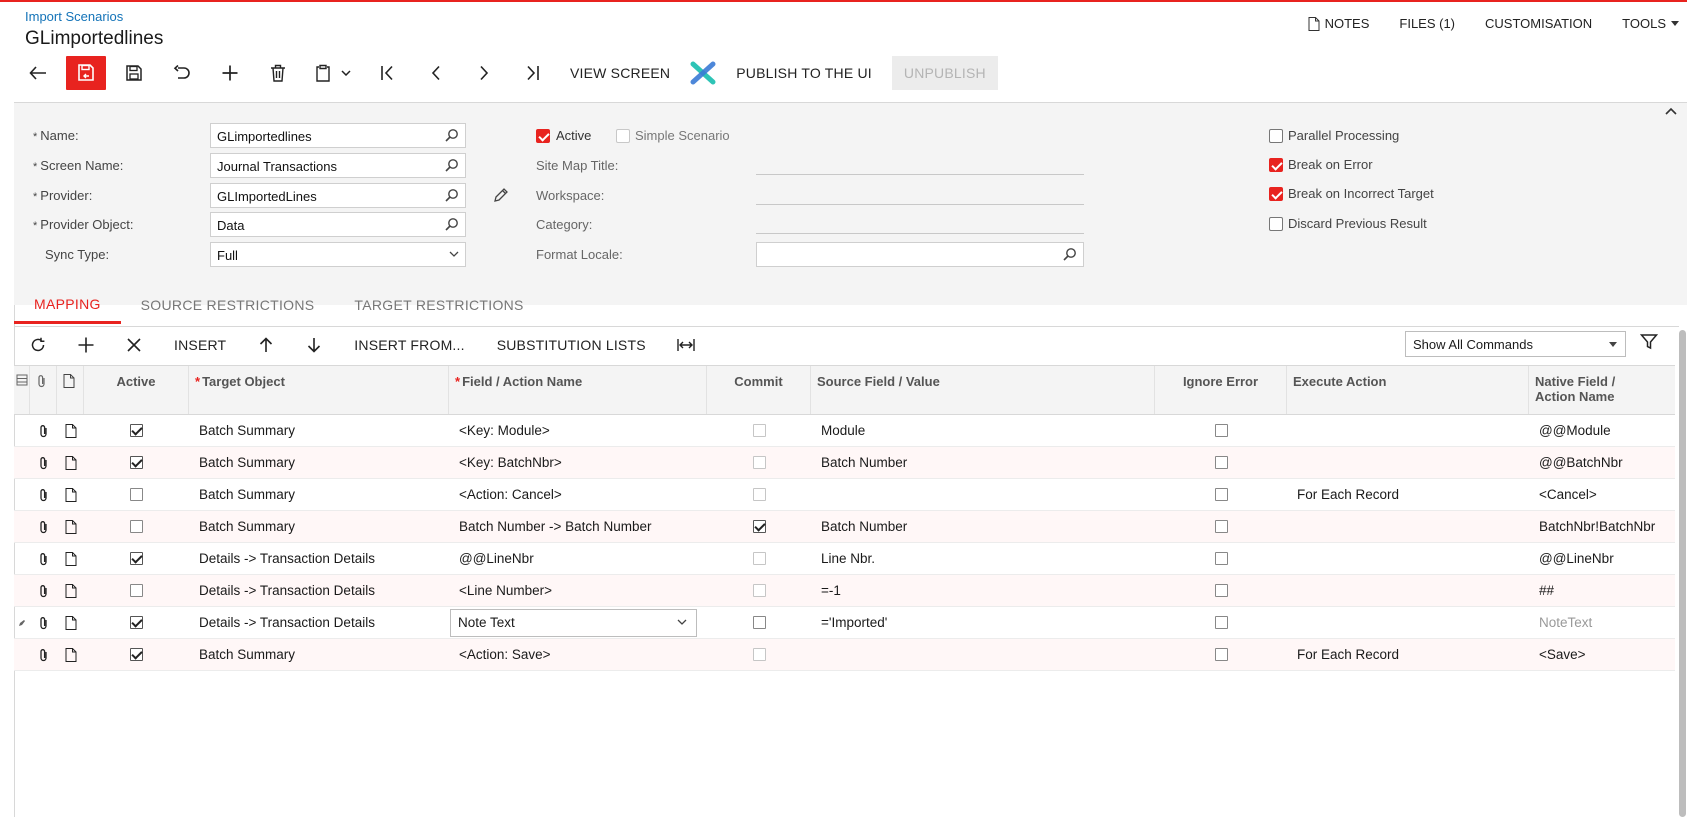 The height and width of the screenshot is (817, 1687). Describe the element at coordinates (338, 195) in the screenshot. I see `provider-field: GLImportedLines` at that location.